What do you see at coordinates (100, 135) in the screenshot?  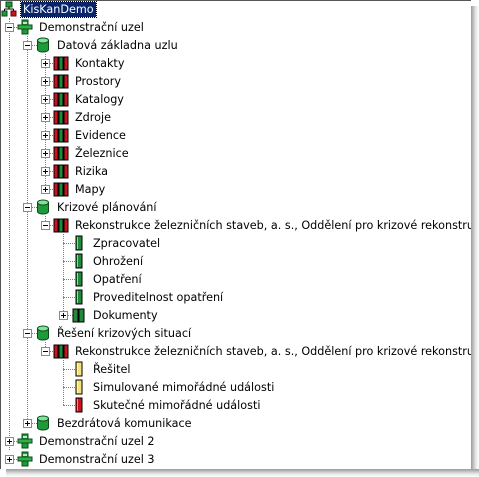 I see `tree-node-label: Evidence` at bounding box center [100, 135].